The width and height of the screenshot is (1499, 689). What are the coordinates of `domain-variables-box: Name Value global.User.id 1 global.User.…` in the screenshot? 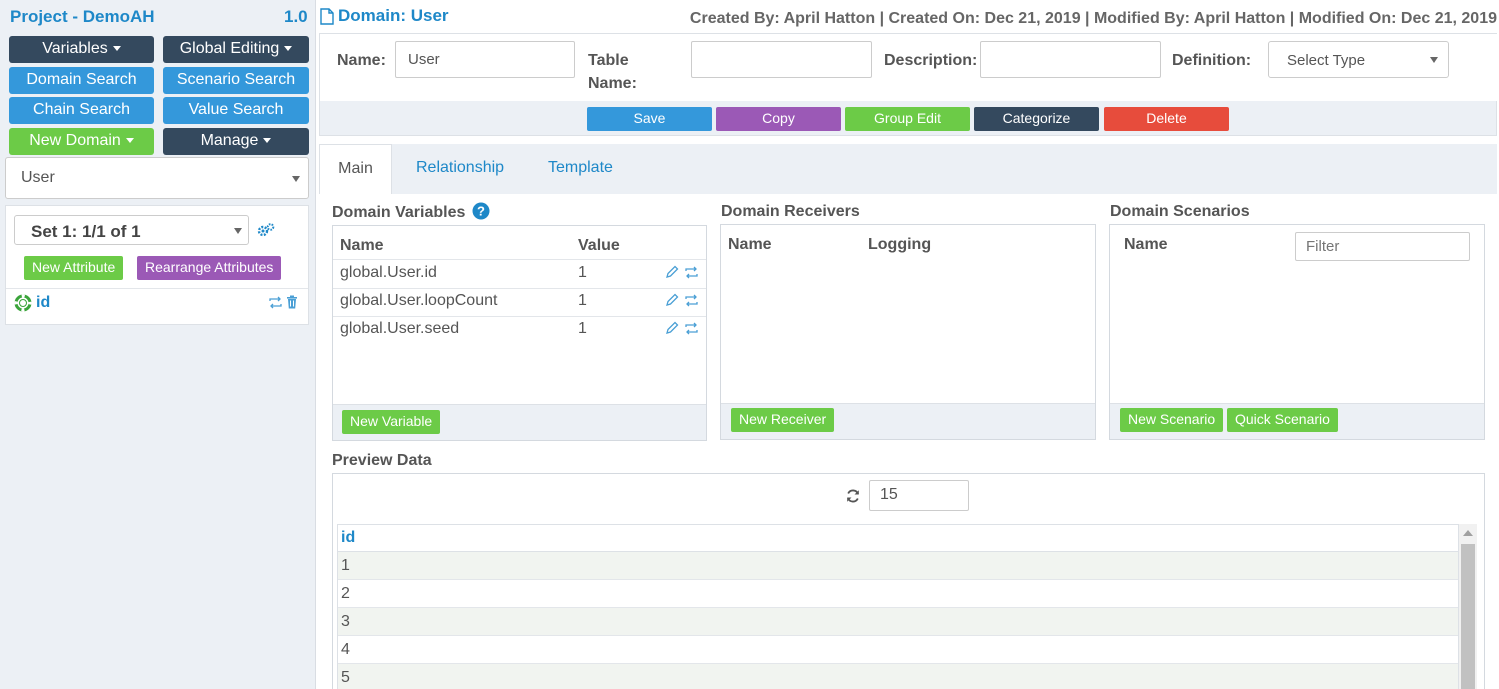 It's located at (519, 333).